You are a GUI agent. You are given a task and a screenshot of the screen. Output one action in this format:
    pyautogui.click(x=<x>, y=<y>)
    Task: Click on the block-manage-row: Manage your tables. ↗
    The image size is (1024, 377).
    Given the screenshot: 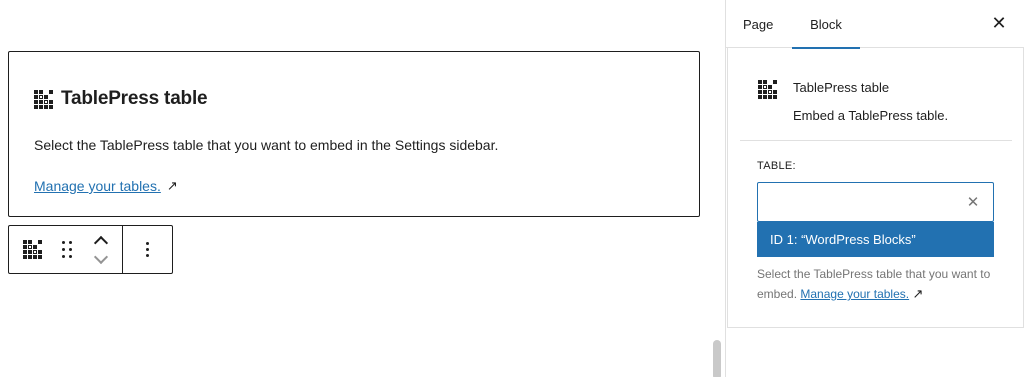 What is the action you would take?
    pyautogui.click(x=106, y=186)
    